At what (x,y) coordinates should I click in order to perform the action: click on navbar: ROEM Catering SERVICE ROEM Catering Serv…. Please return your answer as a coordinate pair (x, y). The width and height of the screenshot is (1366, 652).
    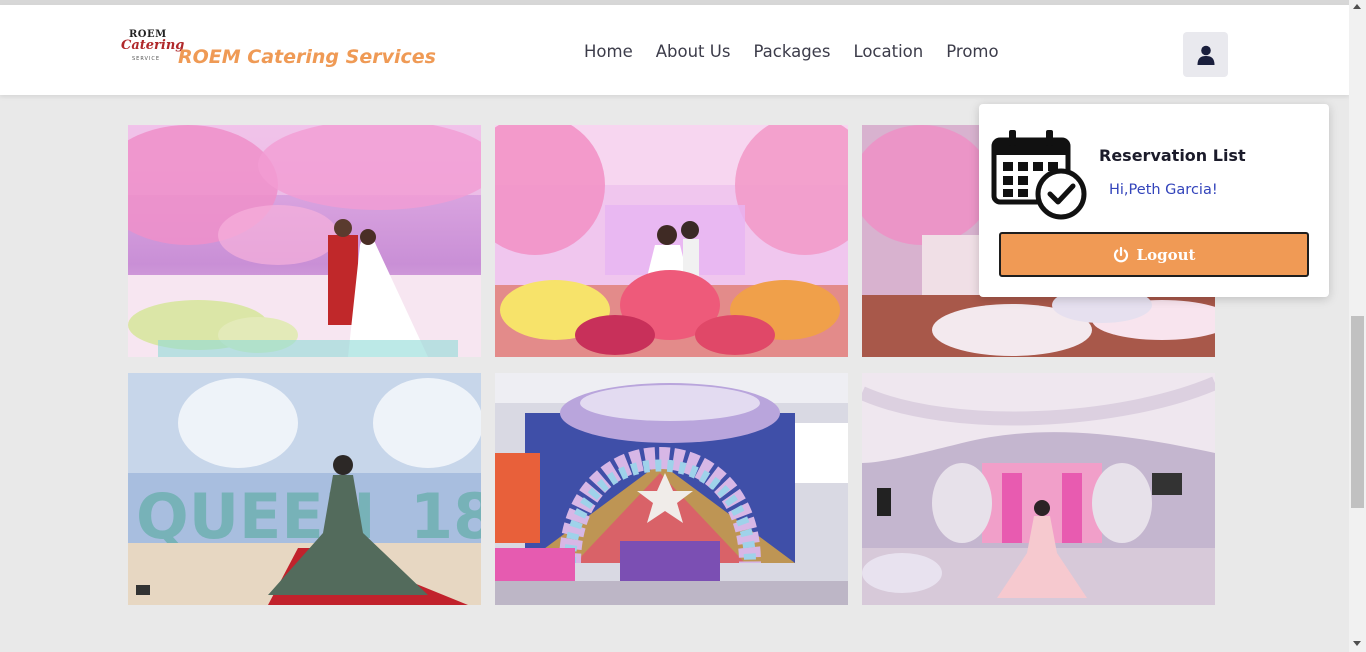
    Looking at the image, I should click on (674, 50).